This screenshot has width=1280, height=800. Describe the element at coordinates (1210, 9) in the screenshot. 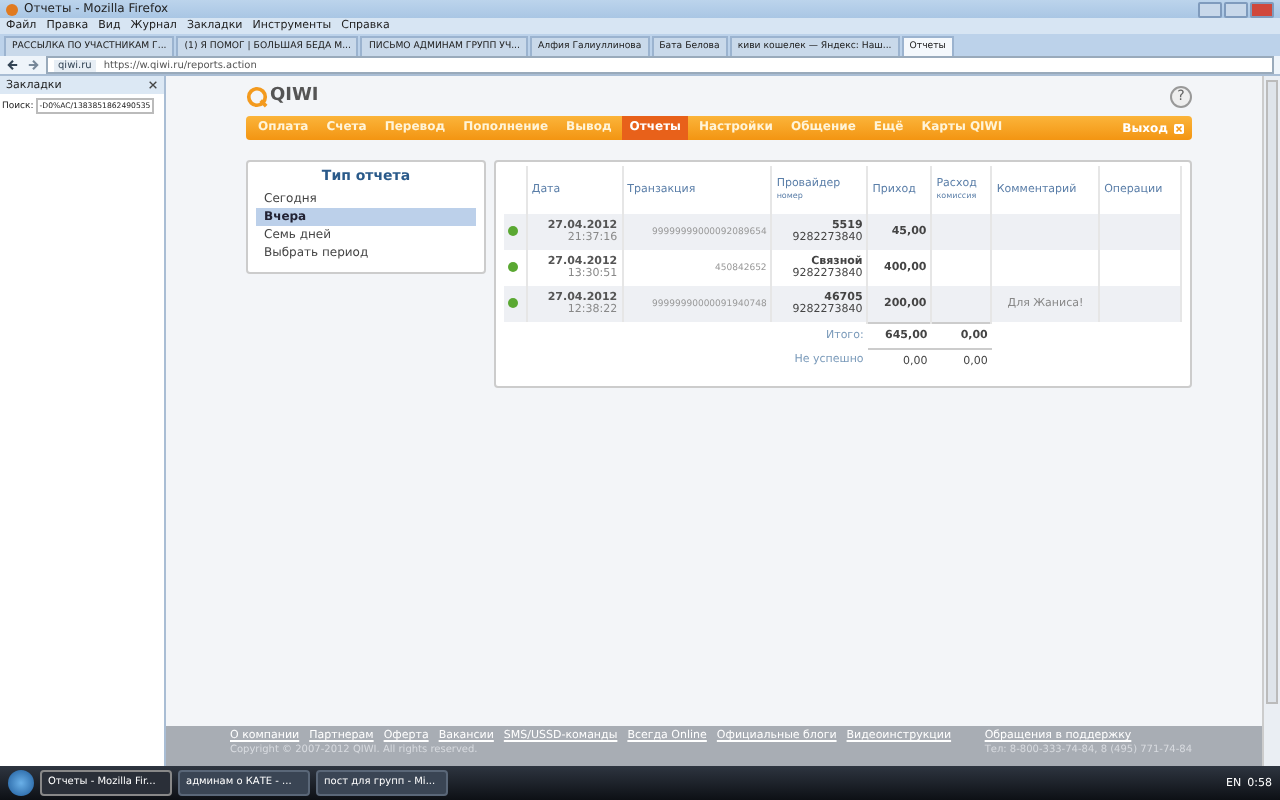

I see `minimize-button` at that location.